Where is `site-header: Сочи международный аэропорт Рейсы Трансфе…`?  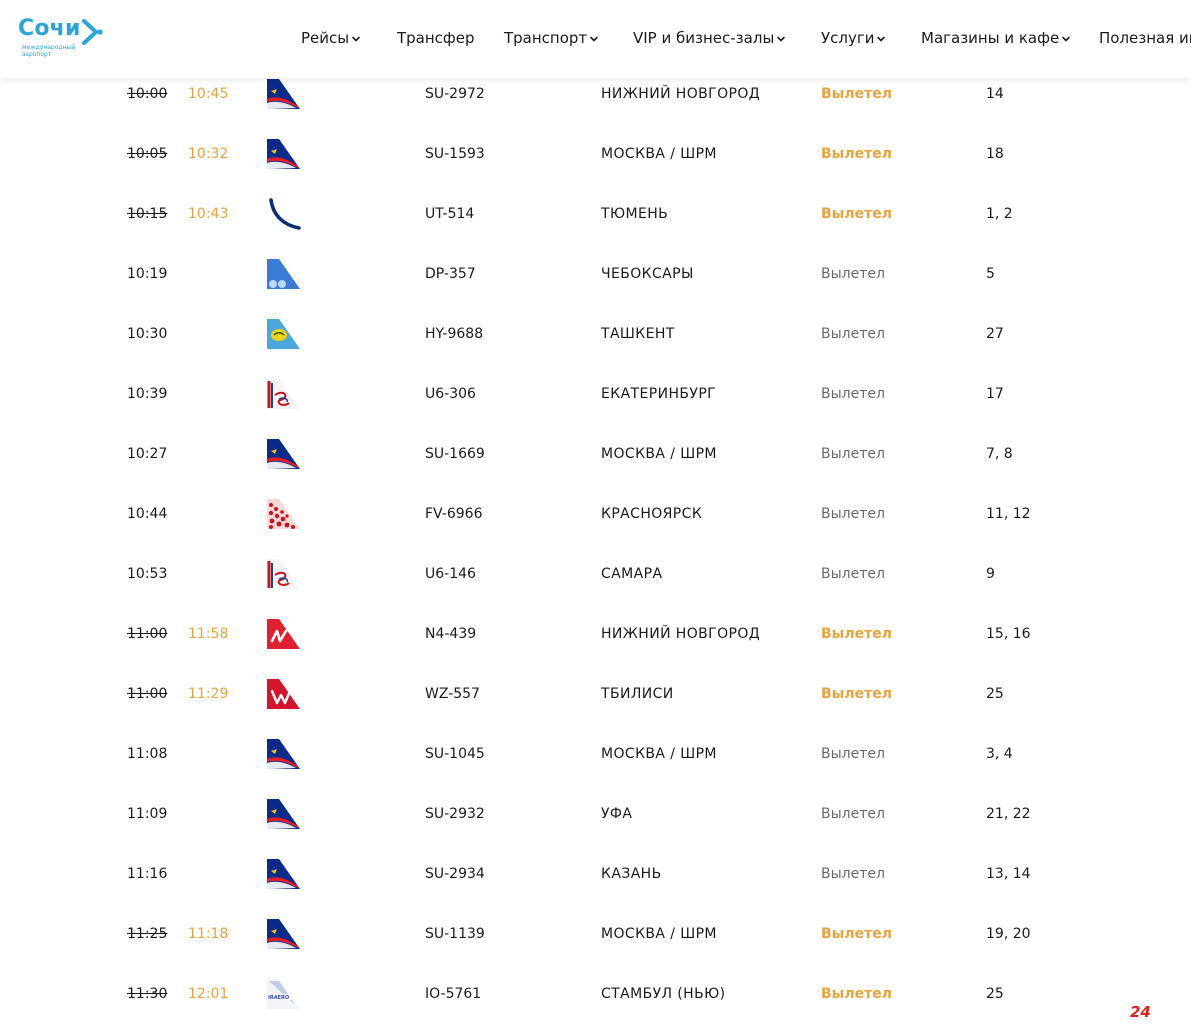 site-header: Сочи международный аэропорт Рейсы Трансфе… is located at coordinates (595, 39).